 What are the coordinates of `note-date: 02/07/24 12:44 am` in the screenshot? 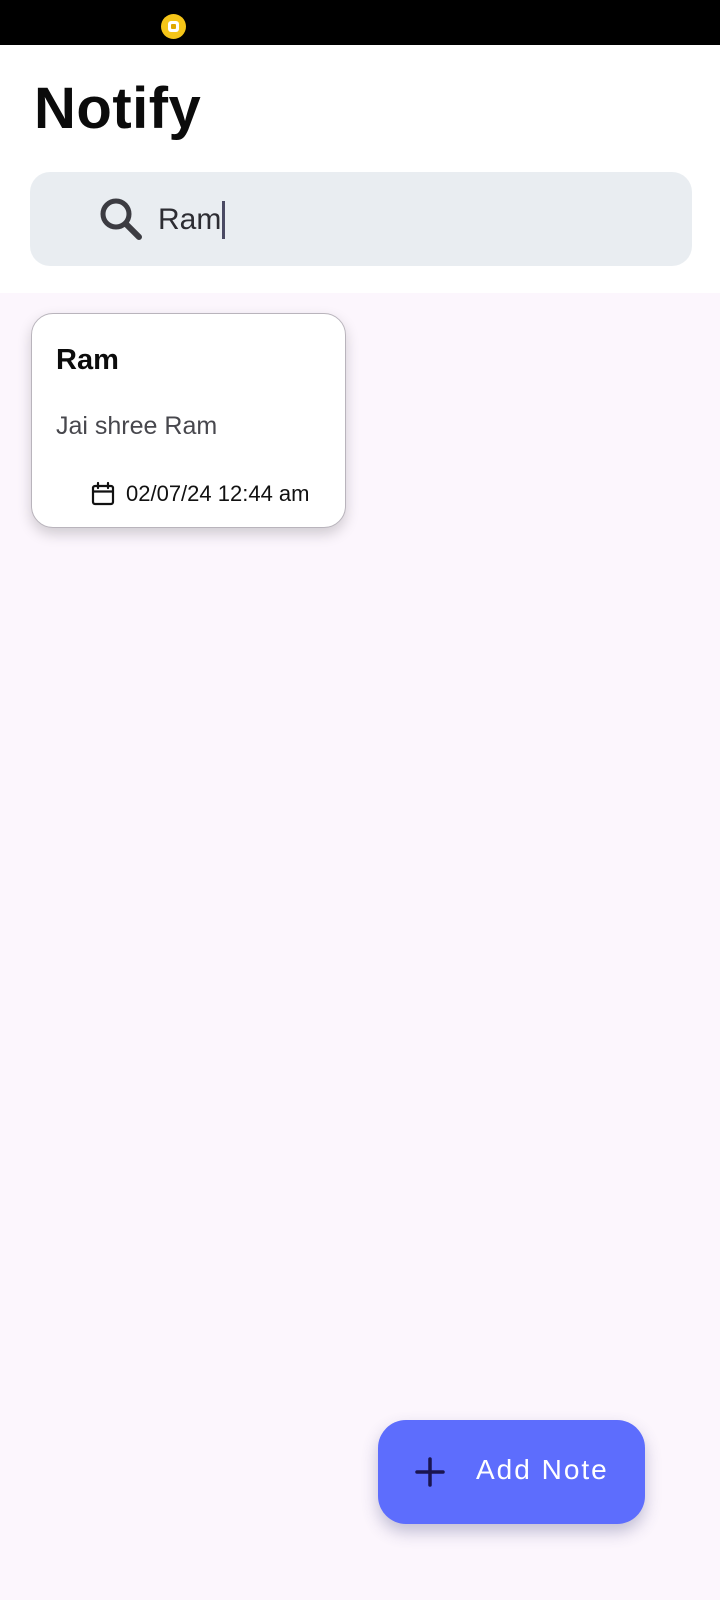 It's located at (218, 493).